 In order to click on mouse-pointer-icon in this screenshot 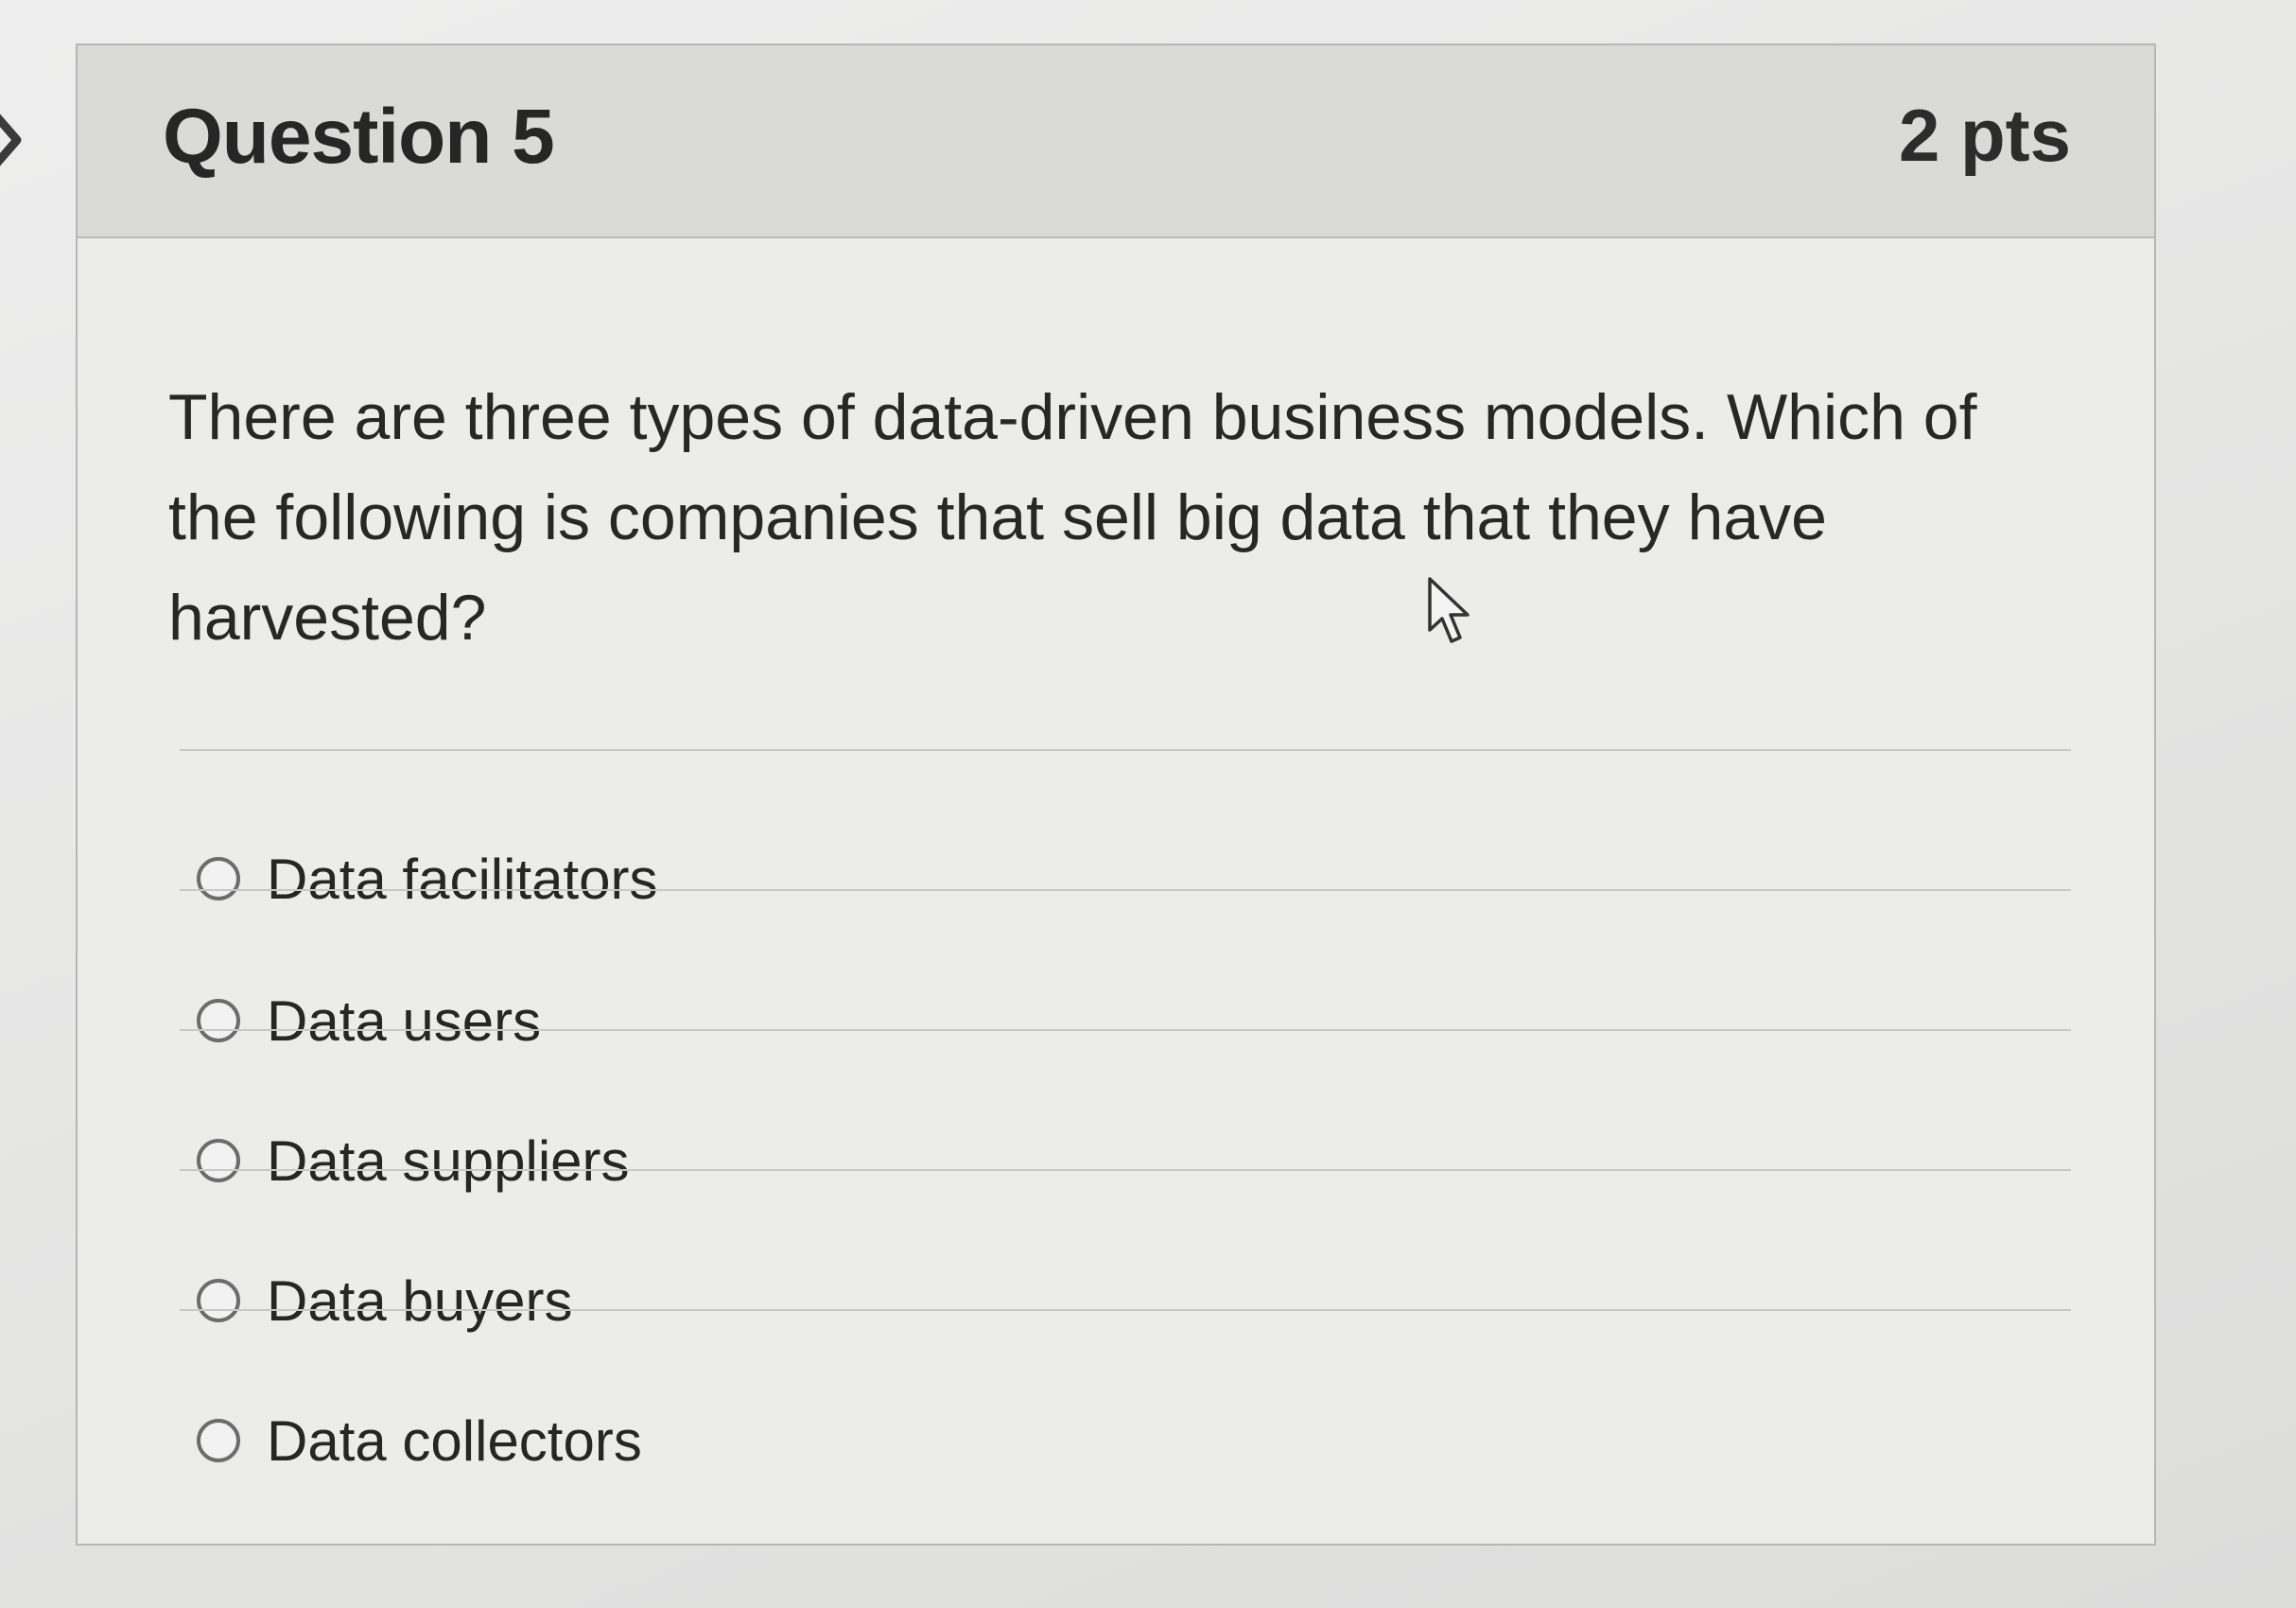, I will do `click(1449, 610)`.